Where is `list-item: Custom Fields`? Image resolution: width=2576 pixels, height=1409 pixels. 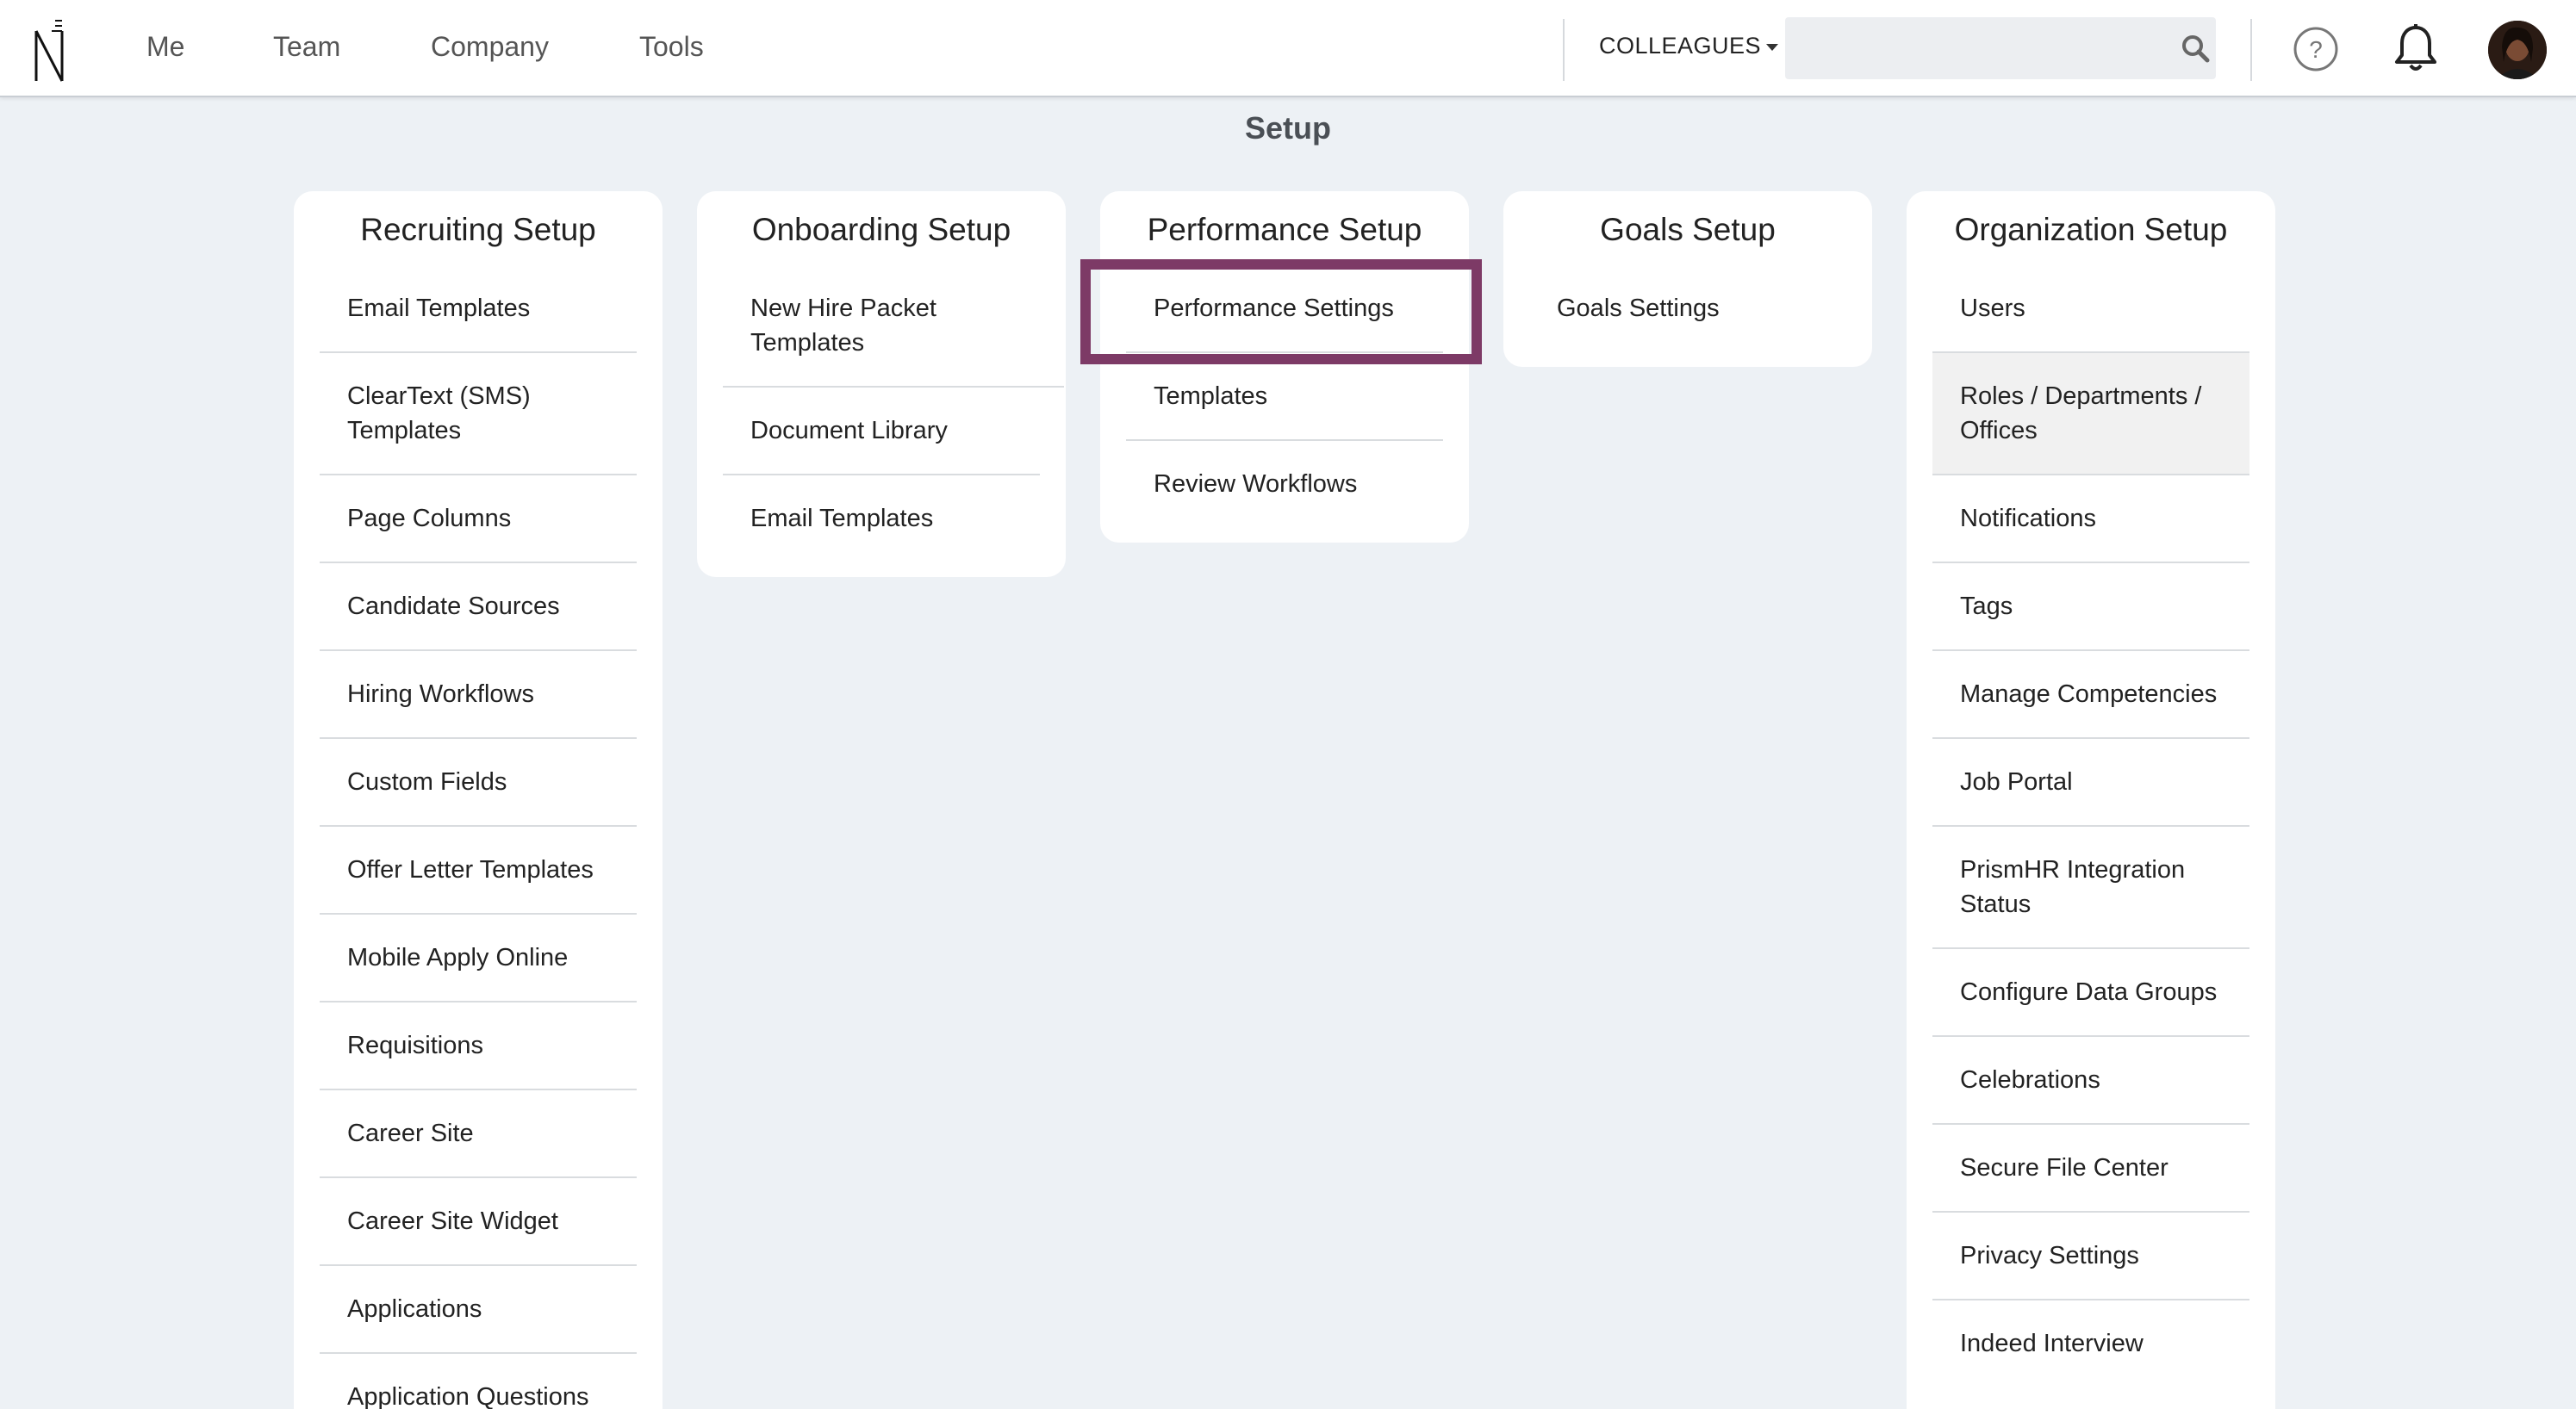
list-item: Custom Fields is located at coordinates (479, 783).